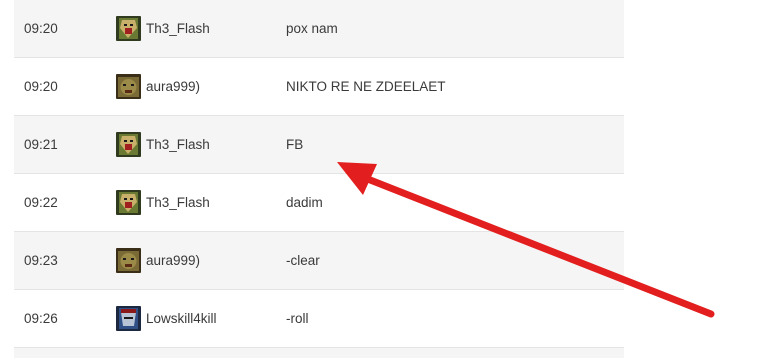 The image size is (768, 358). I want to click on chat-time: 09:23, so click(41, 260).